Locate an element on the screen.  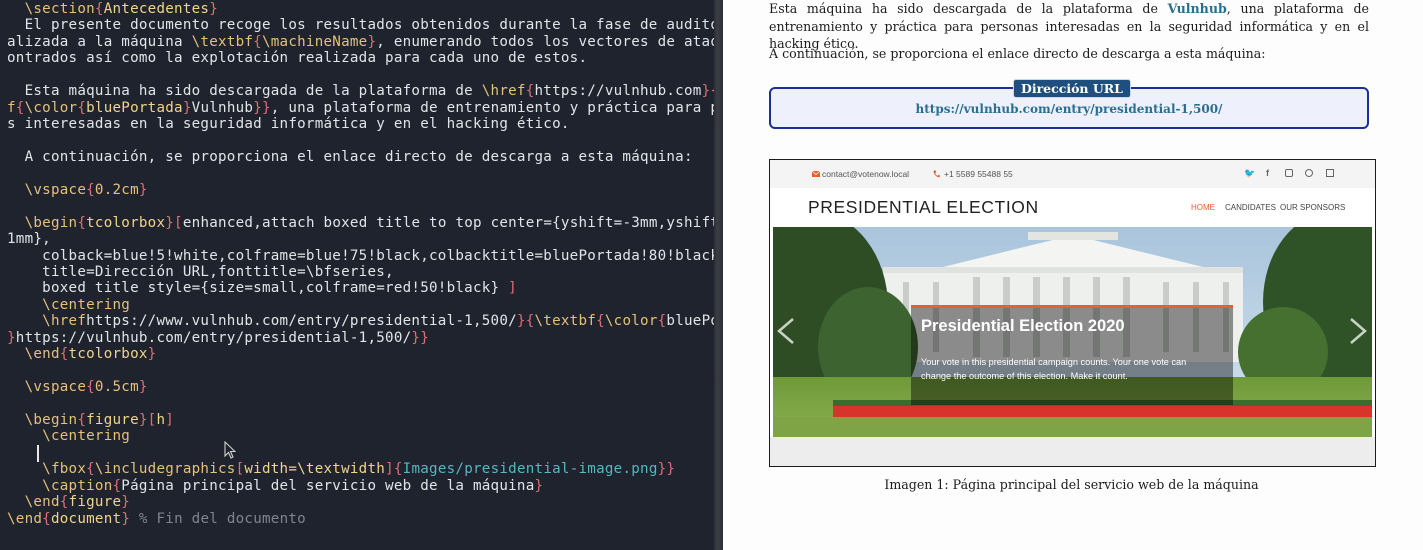
code-token: \centering is located at coordinates (69, 436).